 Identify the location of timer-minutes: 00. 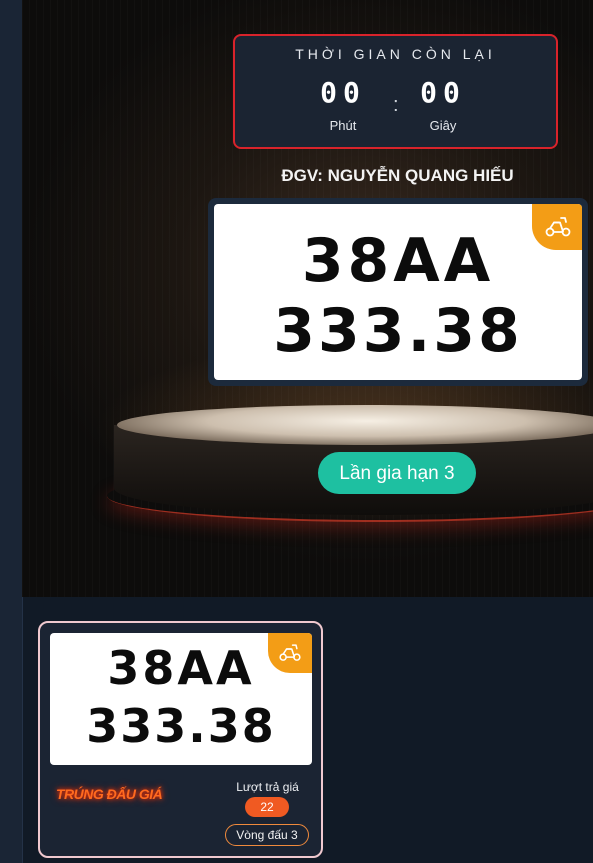
(343, 92).